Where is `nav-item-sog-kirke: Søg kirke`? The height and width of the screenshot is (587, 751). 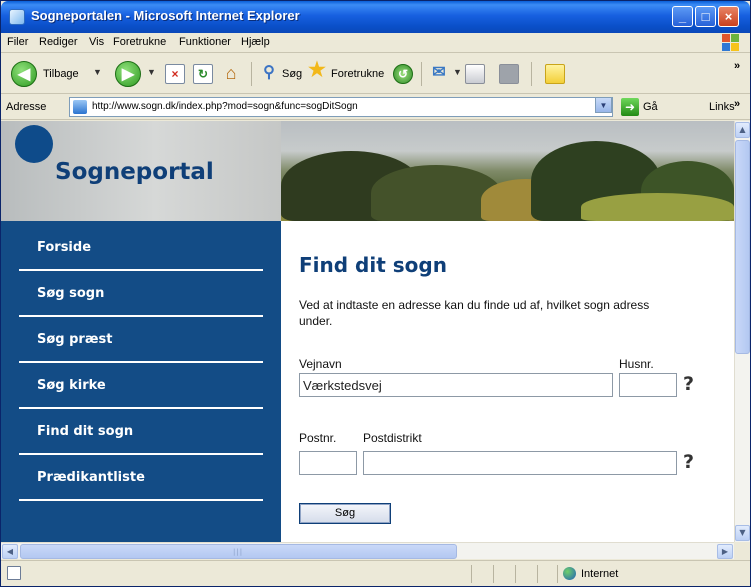
nav-item-sog-kirke: Søg kirke is located at coordinates (141, 387).